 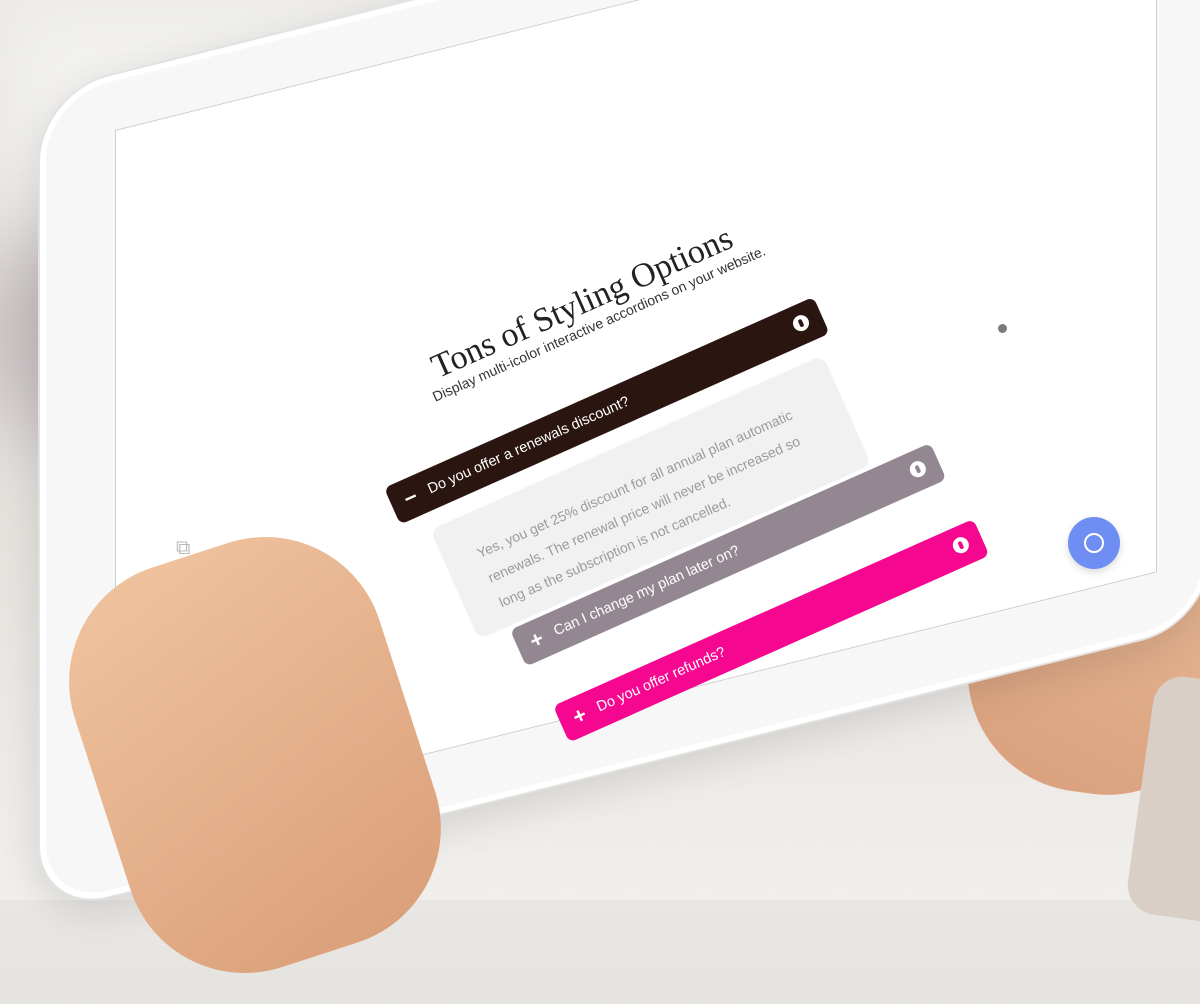 I want to click on accordion-question: Do you offer refunds?, so click(x=661, y=680).